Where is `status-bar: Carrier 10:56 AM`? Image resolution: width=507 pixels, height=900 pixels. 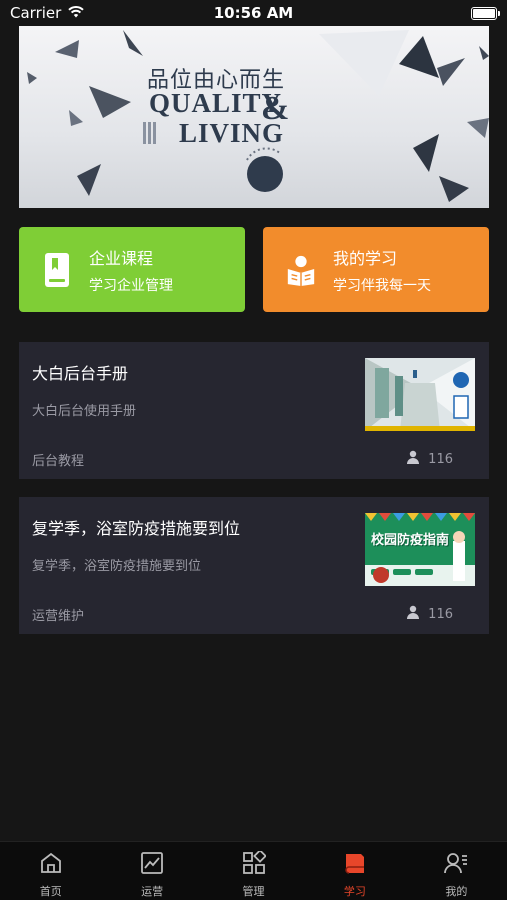 status-bar: Carrier 10:56 AM is located at coordinates (253, 13).